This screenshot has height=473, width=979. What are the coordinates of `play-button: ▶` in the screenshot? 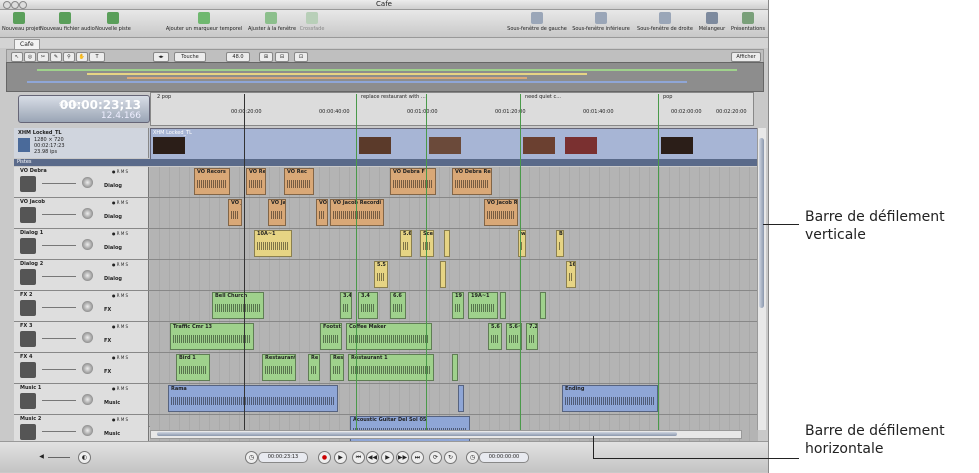 It's located at (387, 457).